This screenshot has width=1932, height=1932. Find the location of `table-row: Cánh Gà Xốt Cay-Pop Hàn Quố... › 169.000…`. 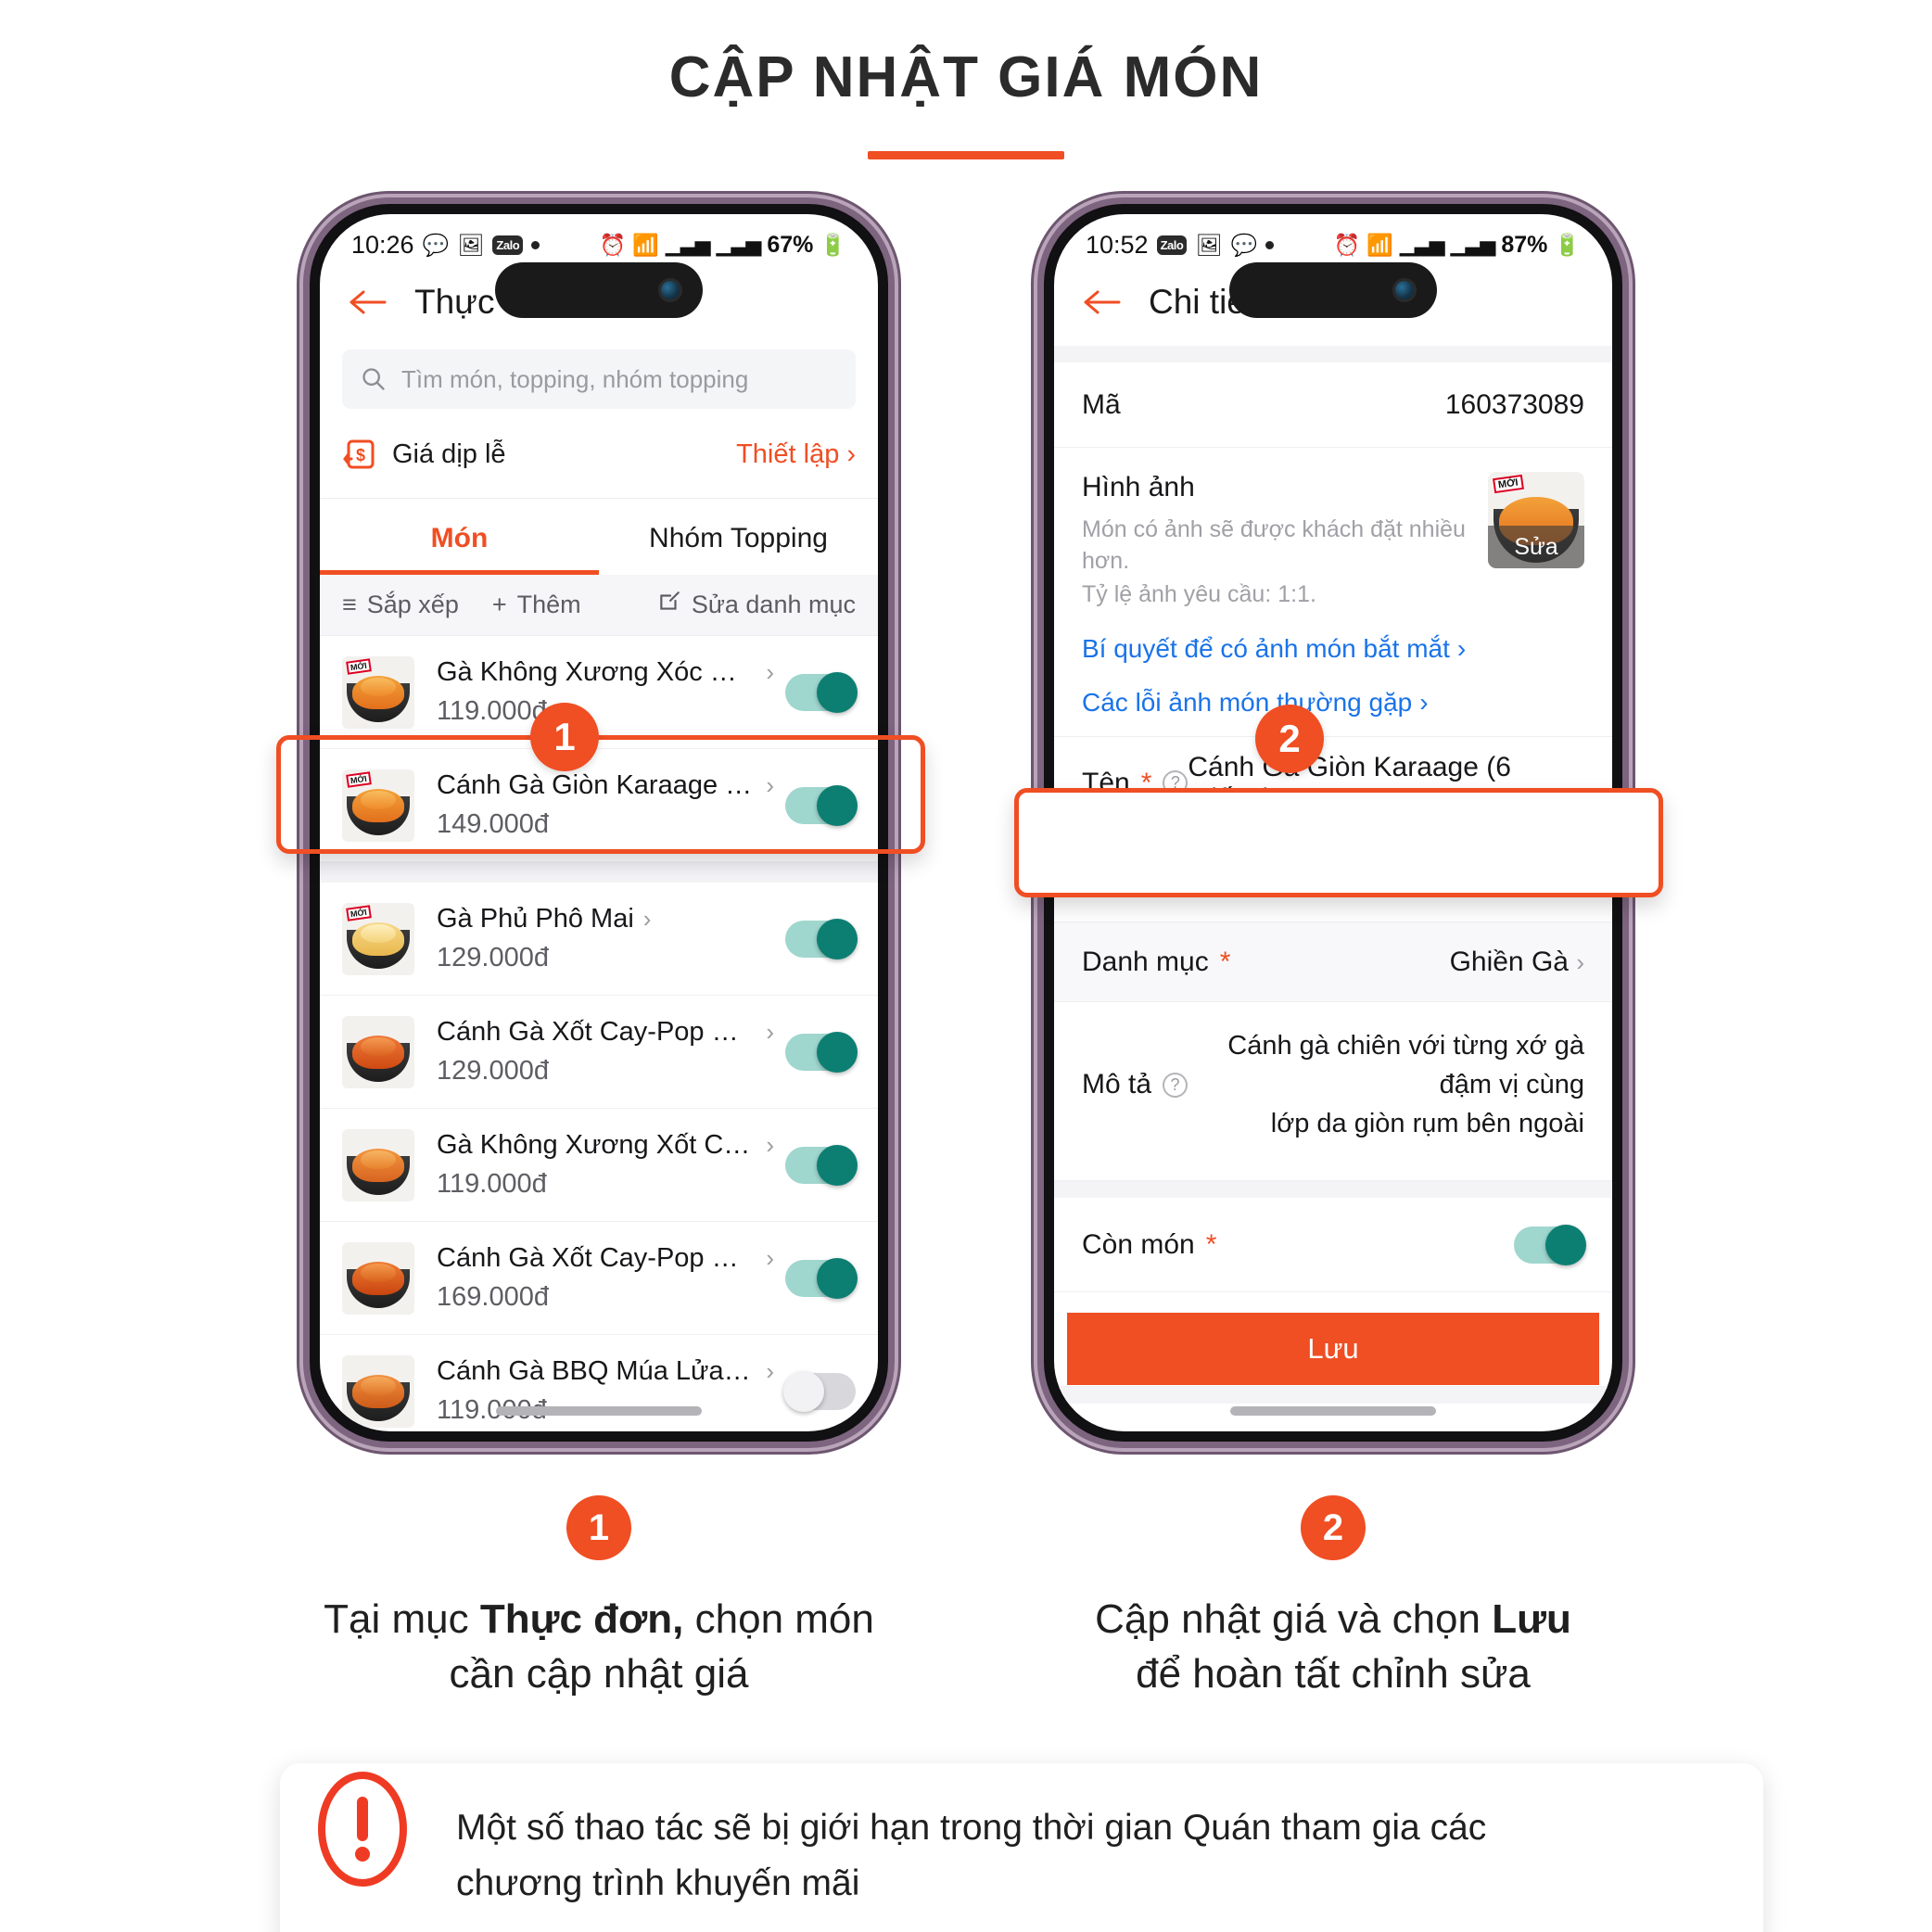

table-row: Cánh Gà Xốt Cay-Pop Hàn Quố... › 169.000… is located at coordinates (599, 1278).